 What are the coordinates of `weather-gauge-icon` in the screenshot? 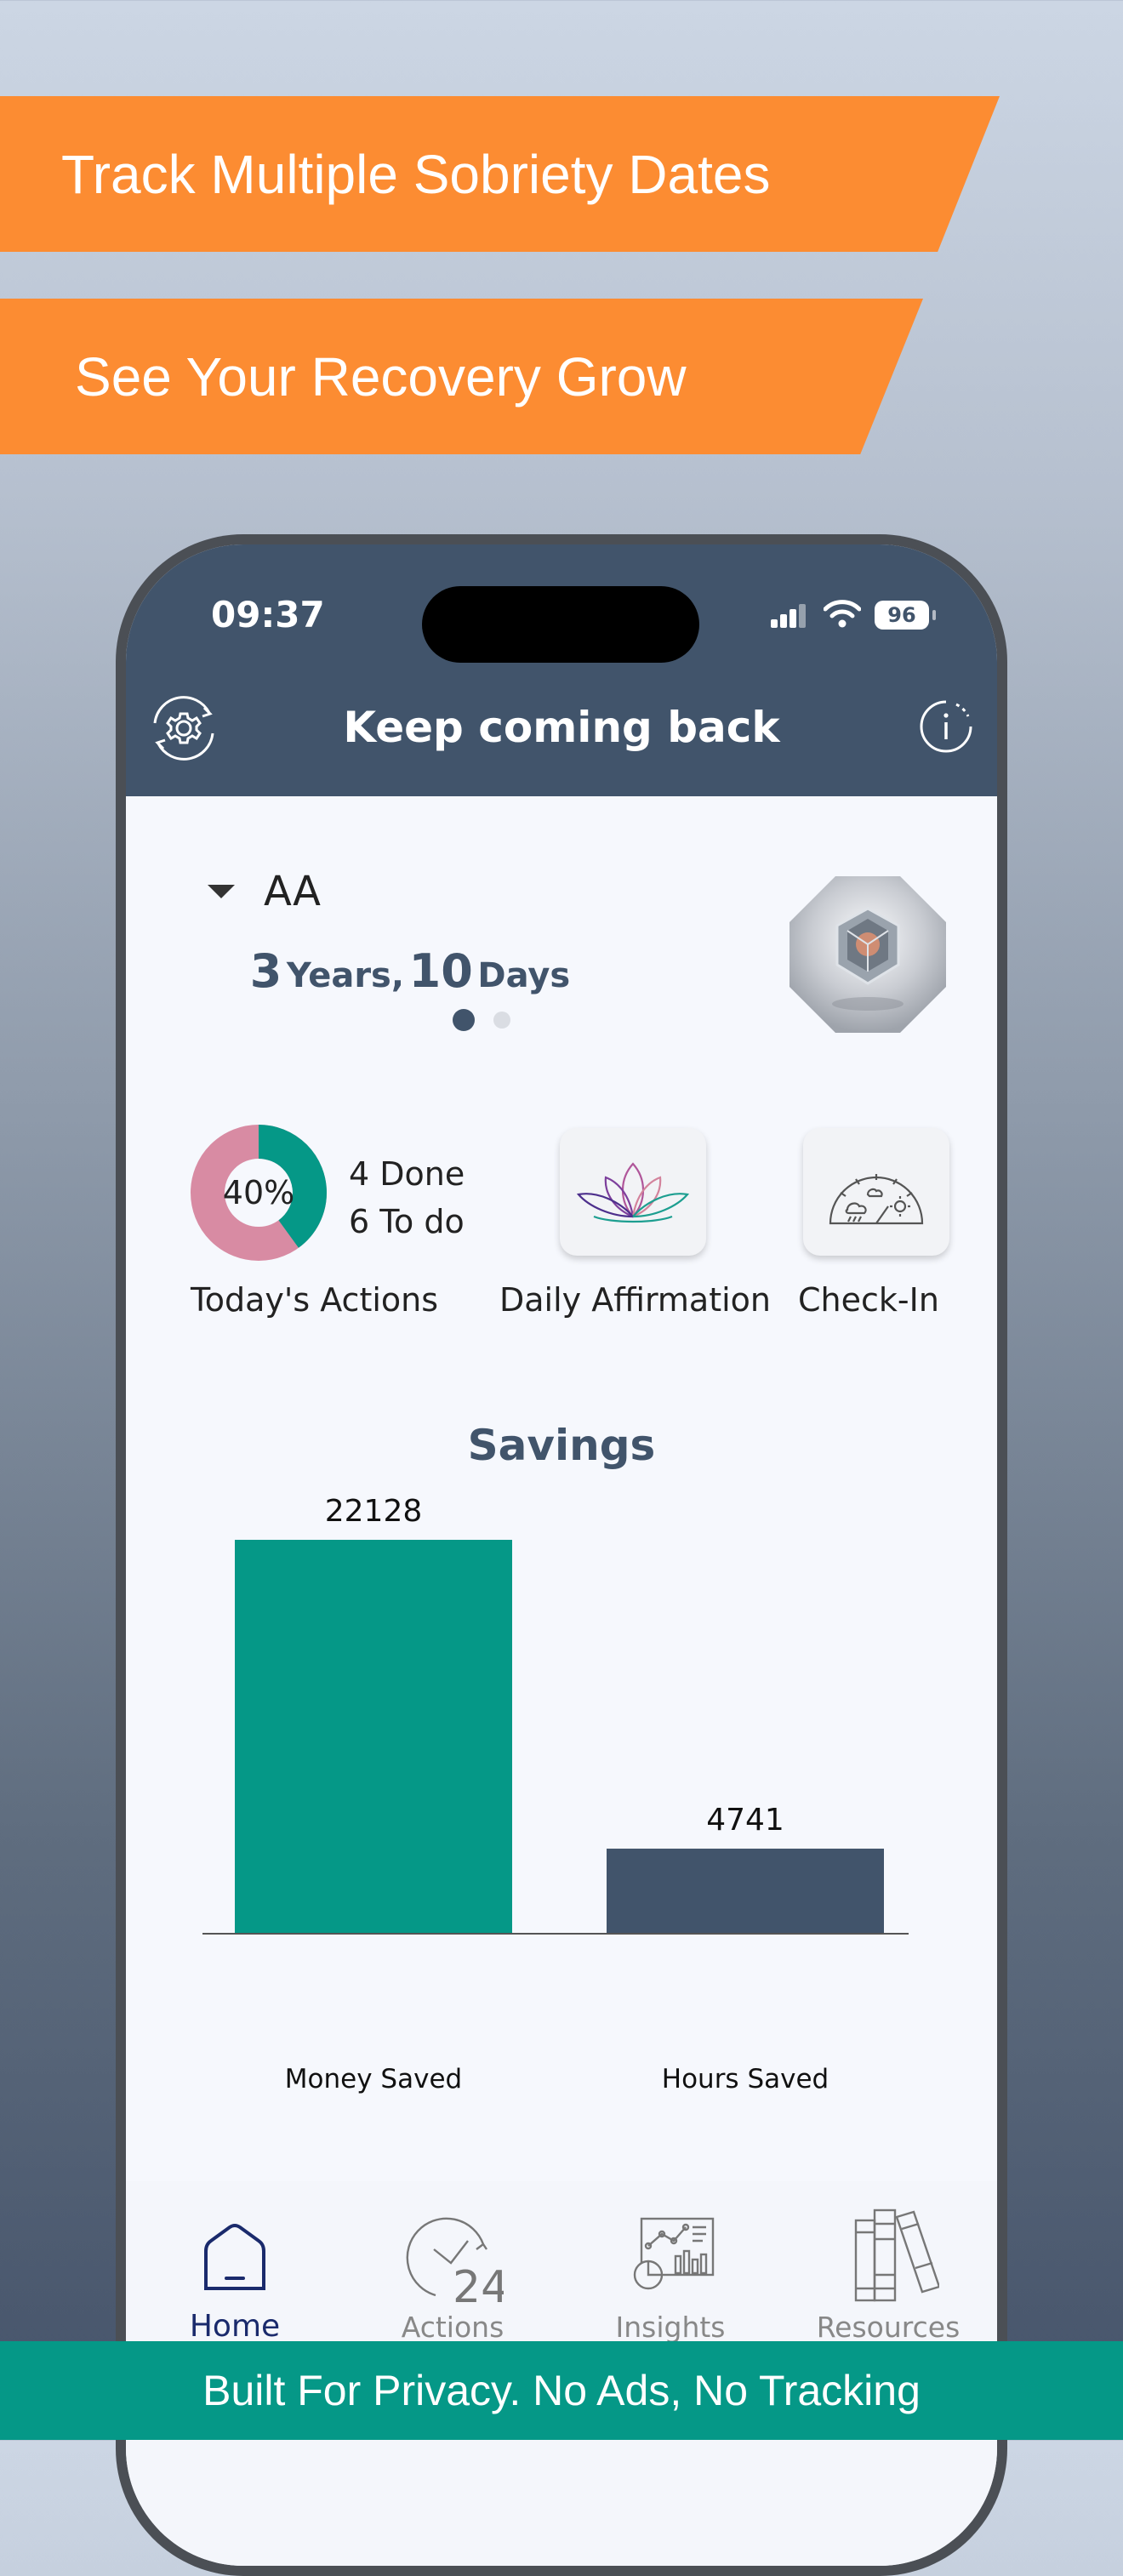 It's located at (876, 1200).